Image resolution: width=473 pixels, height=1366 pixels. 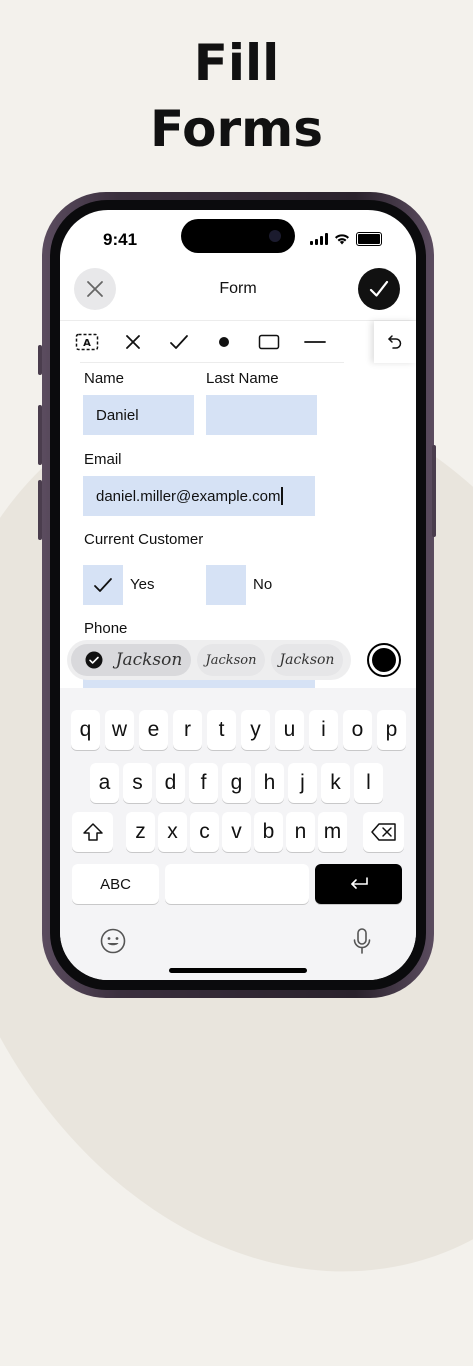 I want to click on dot-tool, so click(x=224, y=342).